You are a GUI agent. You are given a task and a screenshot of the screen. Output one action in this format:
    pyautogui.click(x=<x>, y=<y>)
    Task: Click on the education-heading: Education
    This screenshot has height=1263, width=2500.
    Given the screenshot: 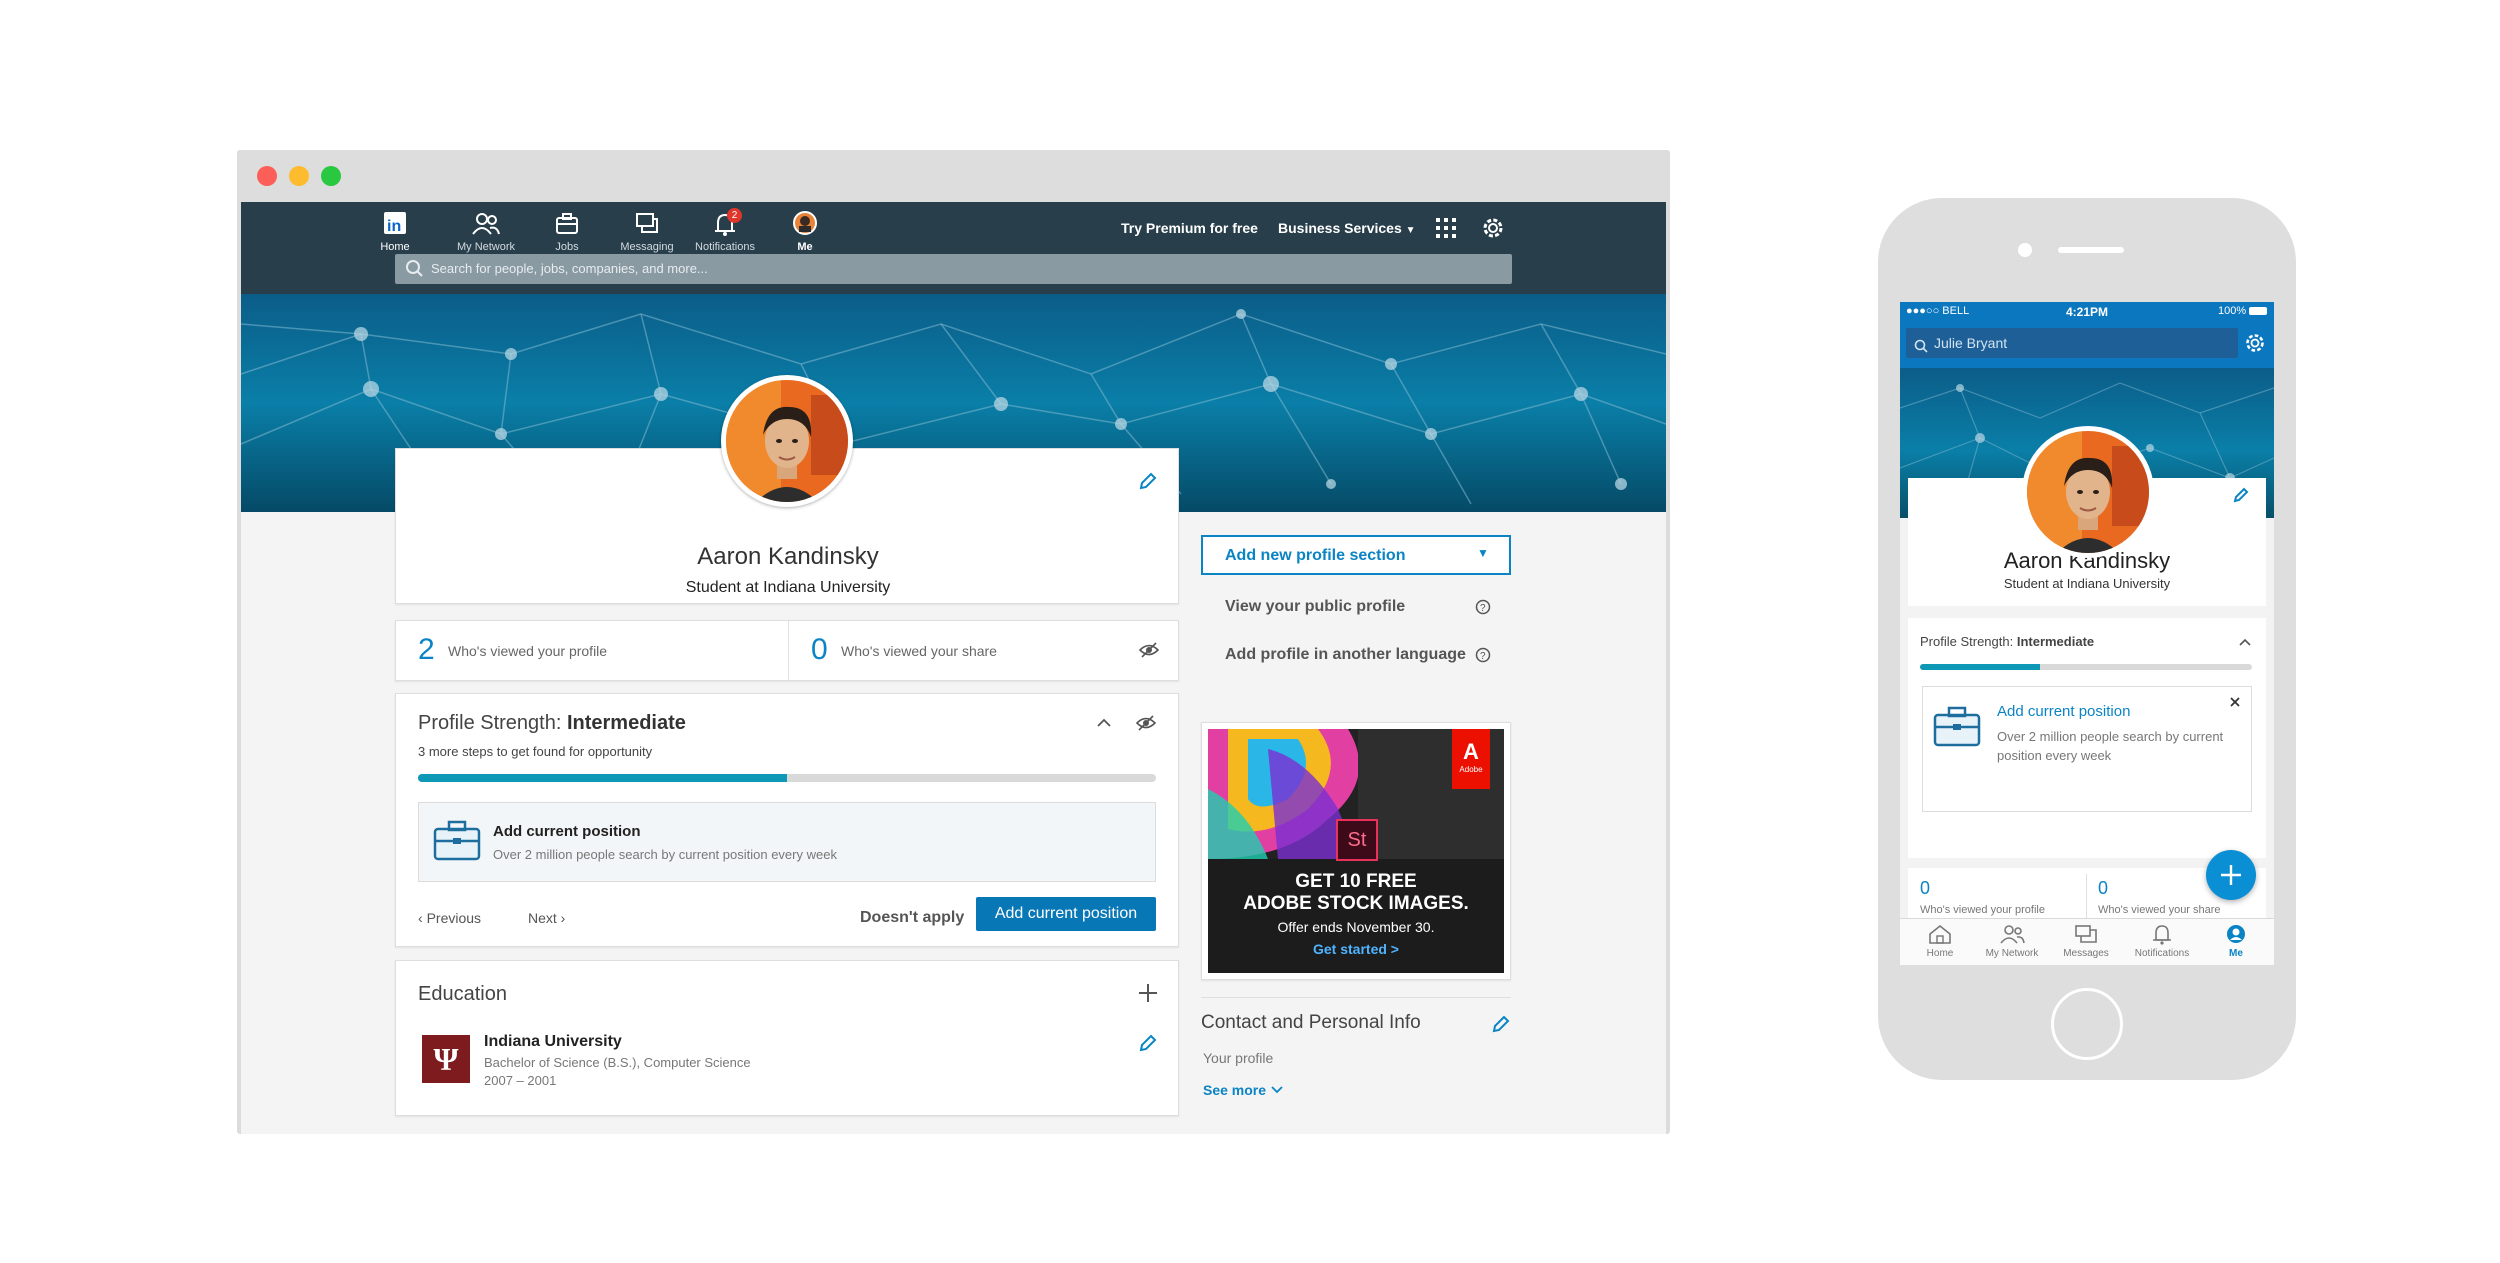 What is the action you would take?
    pyautogui.click(x=462, y=994)
    